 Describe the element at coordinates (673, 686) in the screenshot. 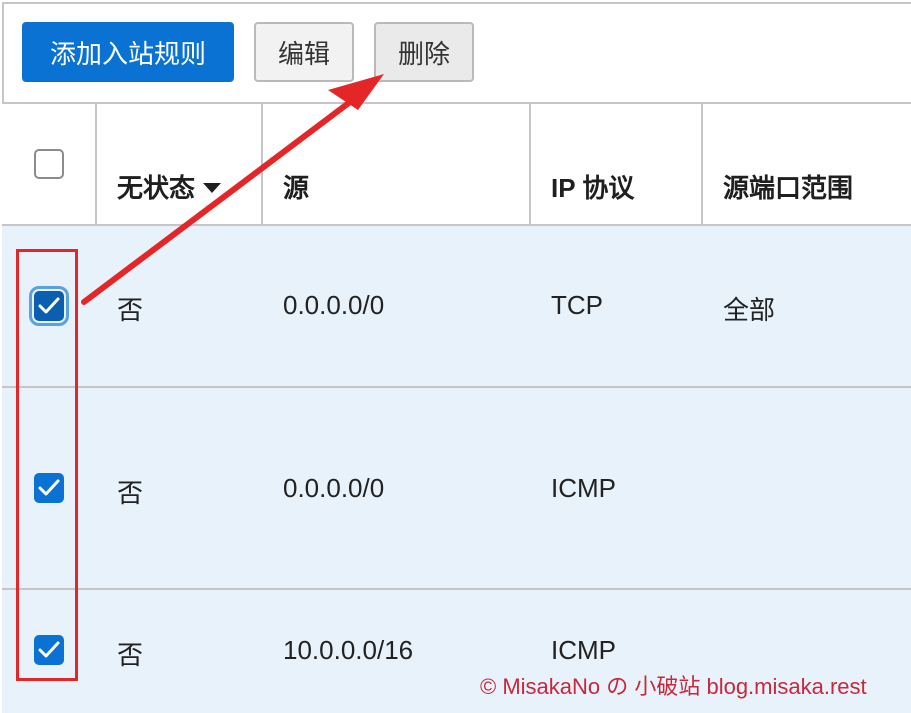

I see `watermark: © MisakaNo の 小破站 blog.misaka.rest` at that location.